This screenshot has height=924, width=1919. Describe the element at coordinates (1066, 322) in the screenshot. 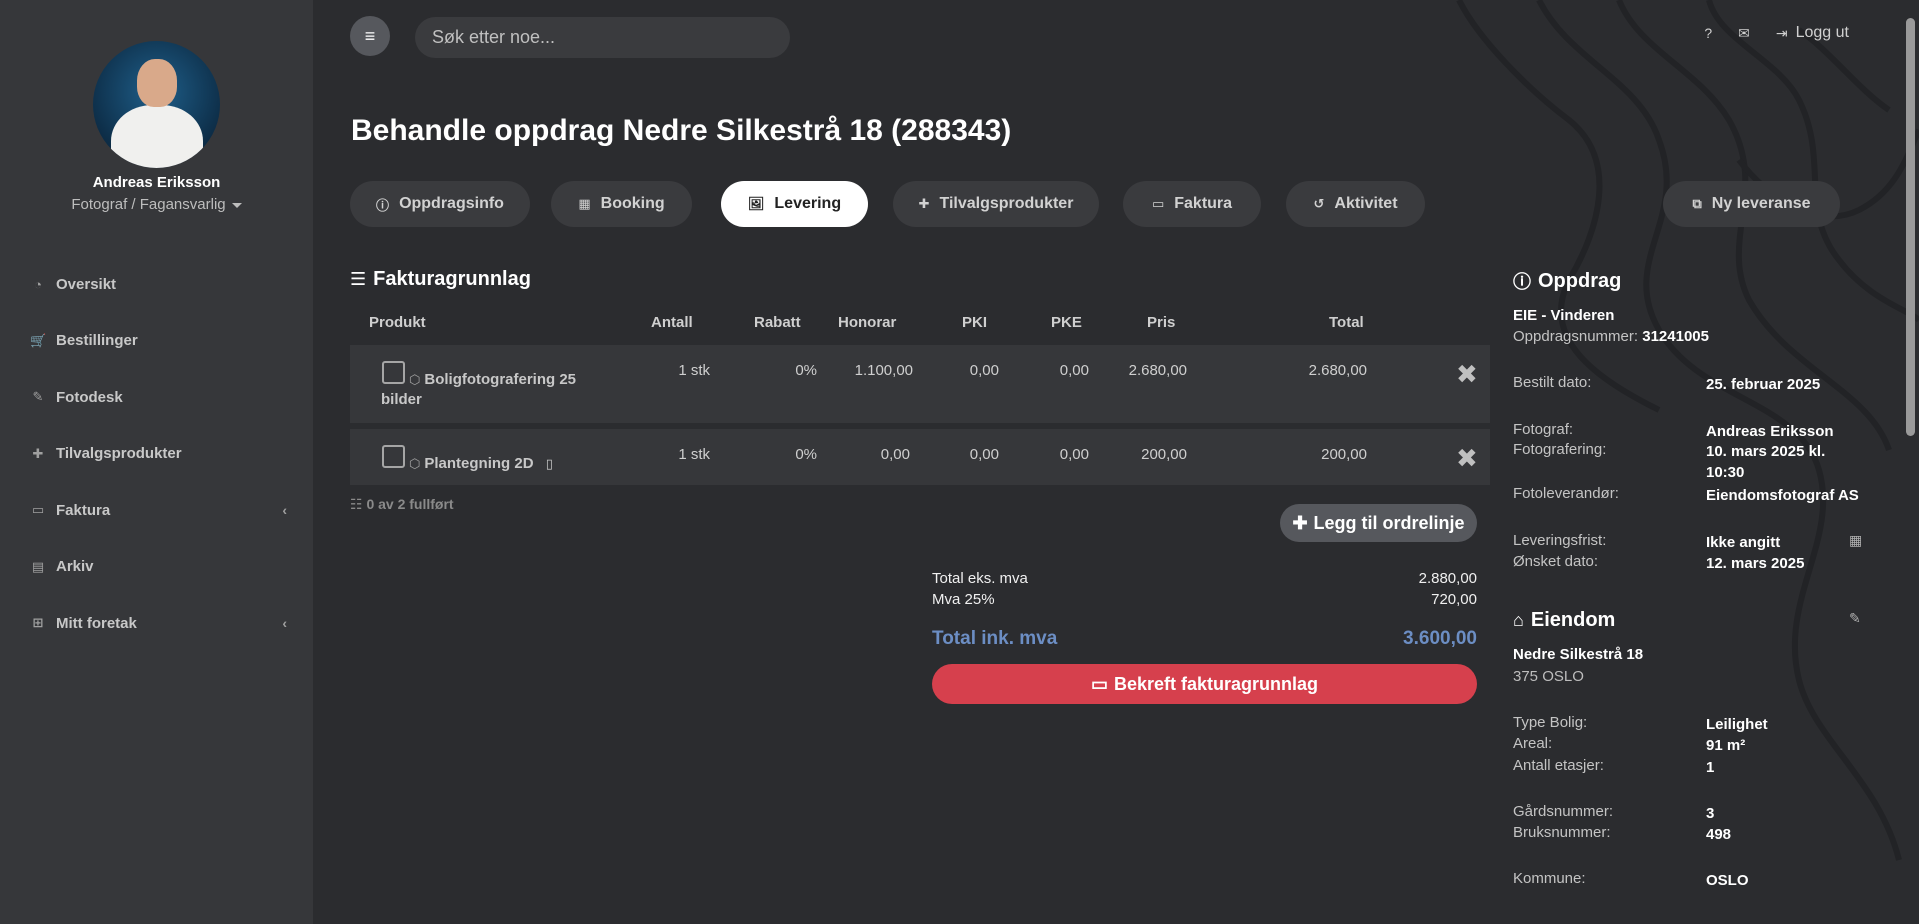

I see `column-header: PKE` at that location.